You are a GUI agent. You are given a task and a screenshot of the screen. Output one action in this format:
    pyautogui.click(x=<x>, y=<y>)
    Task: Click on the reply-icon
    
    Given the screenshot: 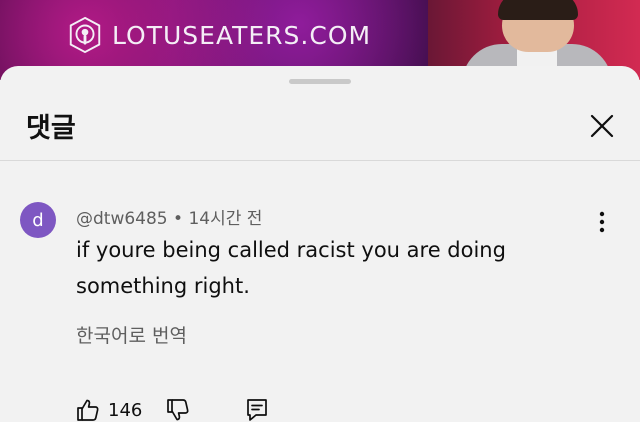 What is the action you would take?
    pyautogui.click(x=257, y=410)
    